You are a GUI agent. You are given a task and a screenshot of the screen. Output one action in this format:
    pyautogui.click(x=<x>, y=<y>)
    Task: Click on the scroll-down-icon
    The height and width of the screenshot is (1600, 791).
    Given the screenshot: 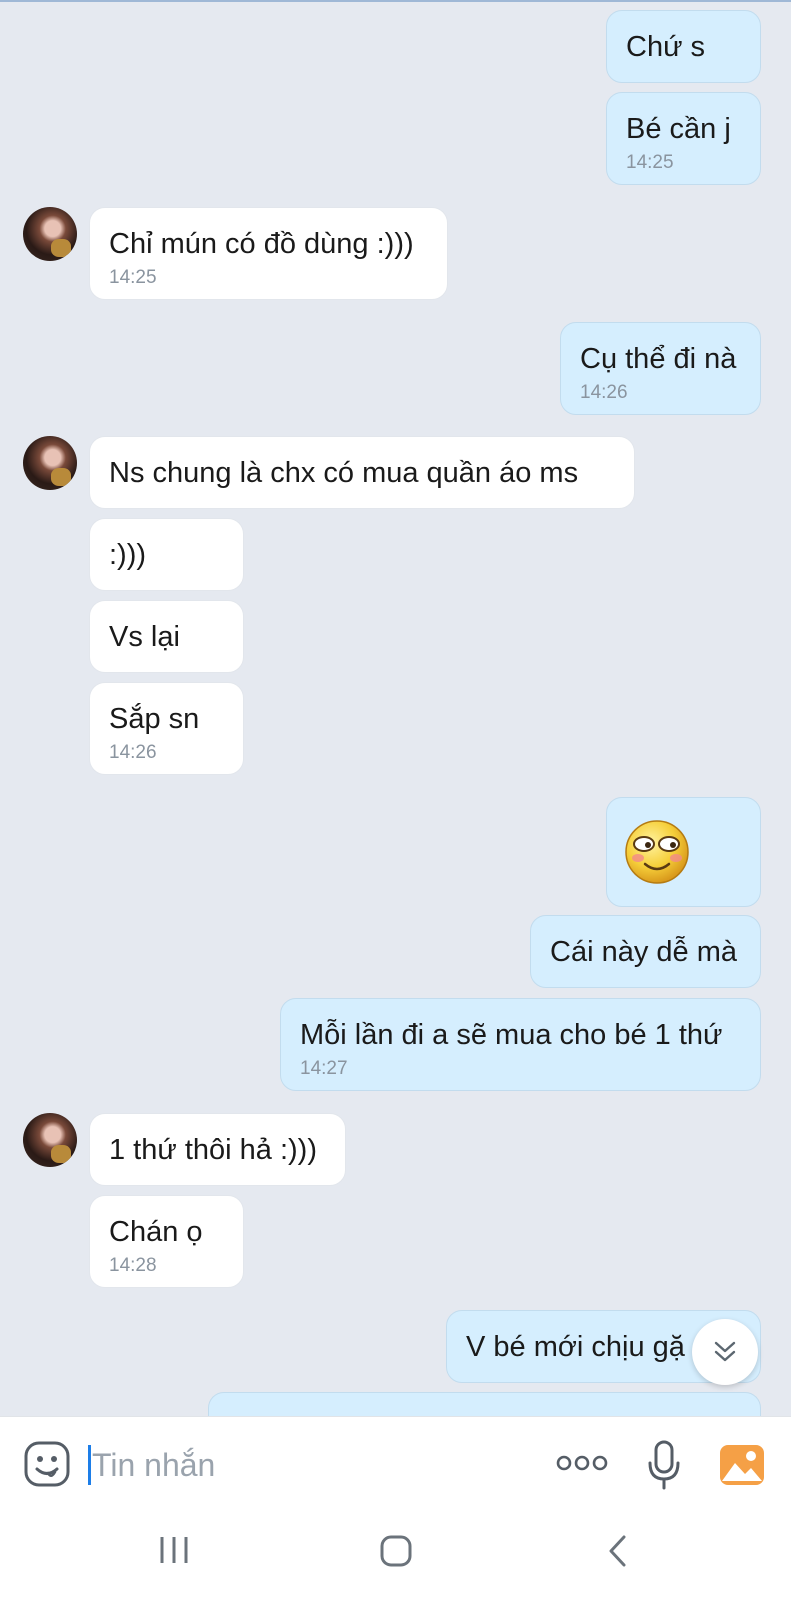 What is the action you would take?
    pyautogui.click(x=725, y=1351)
    